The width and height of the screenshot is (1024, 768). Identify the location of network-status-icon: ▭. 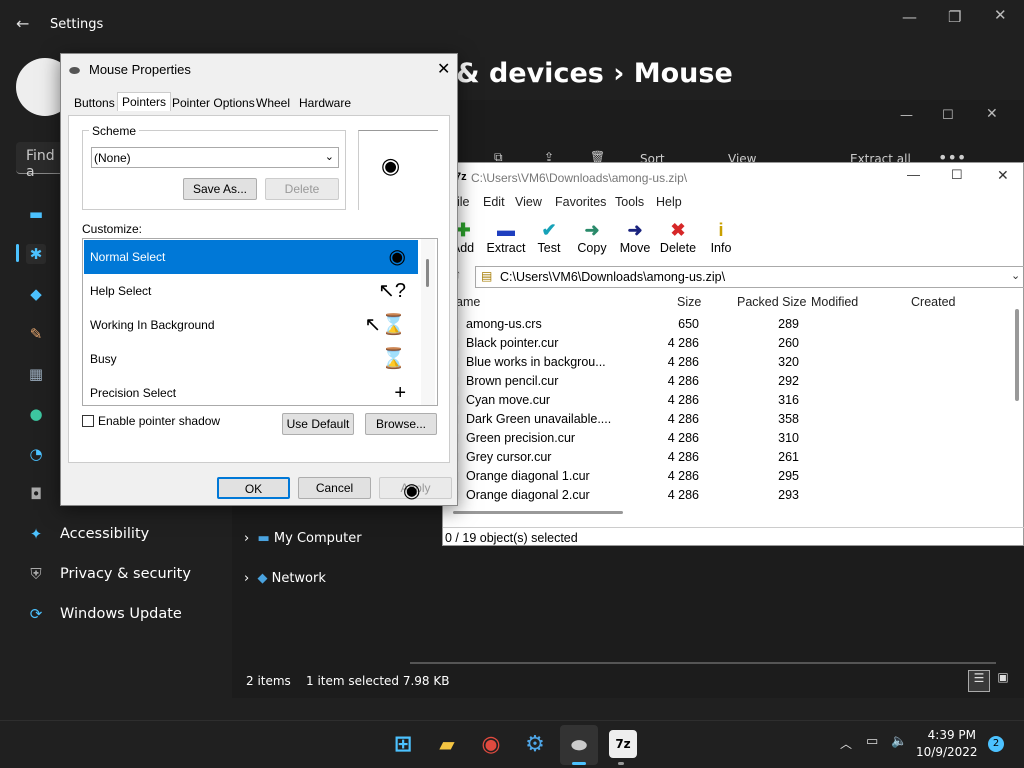
(872, 741).